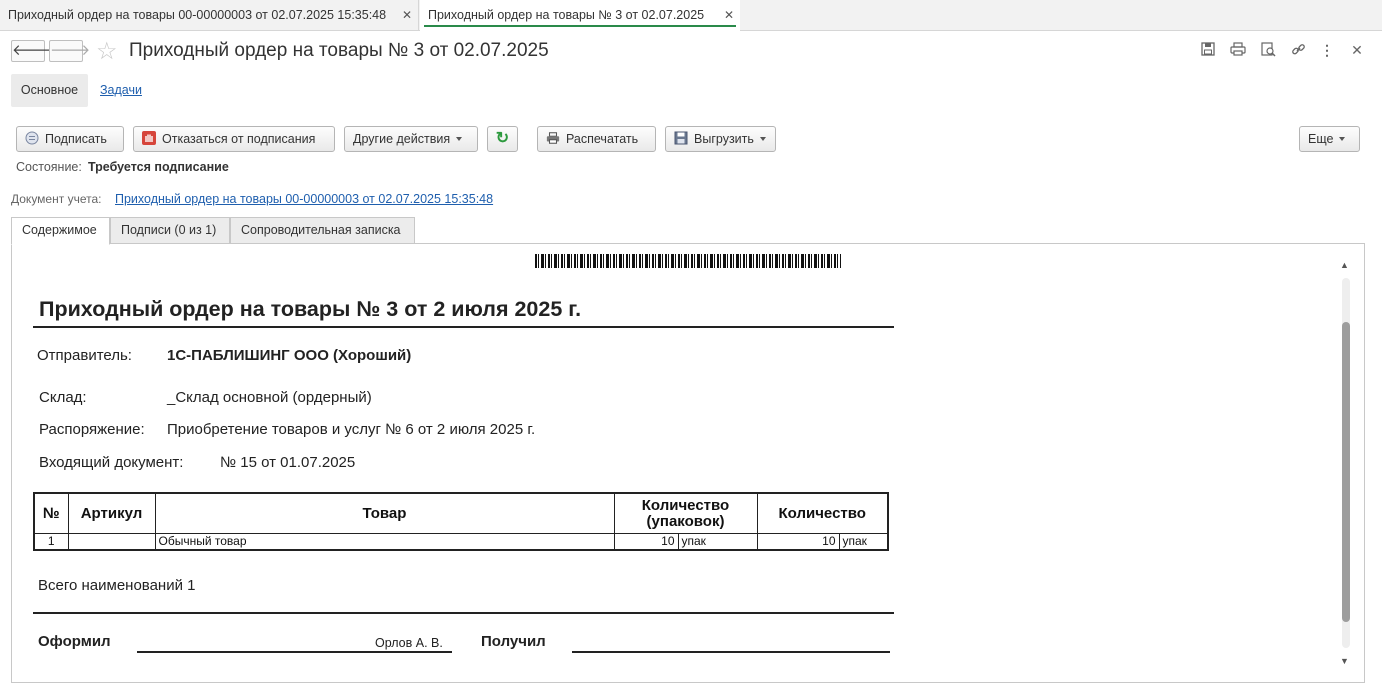 The width and height of the screenshot is (1382, 693). I want to click on state-label: Состояние:, so click(49, 167).